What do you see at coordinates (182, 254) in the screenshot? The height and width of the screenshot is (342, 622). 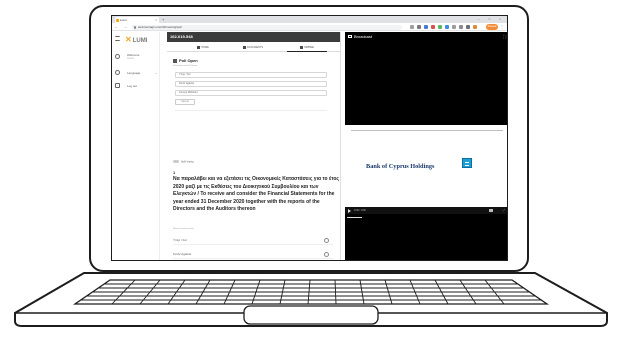 I see `choice-label: Κατά/ Against` at bounding box center [182, 254].